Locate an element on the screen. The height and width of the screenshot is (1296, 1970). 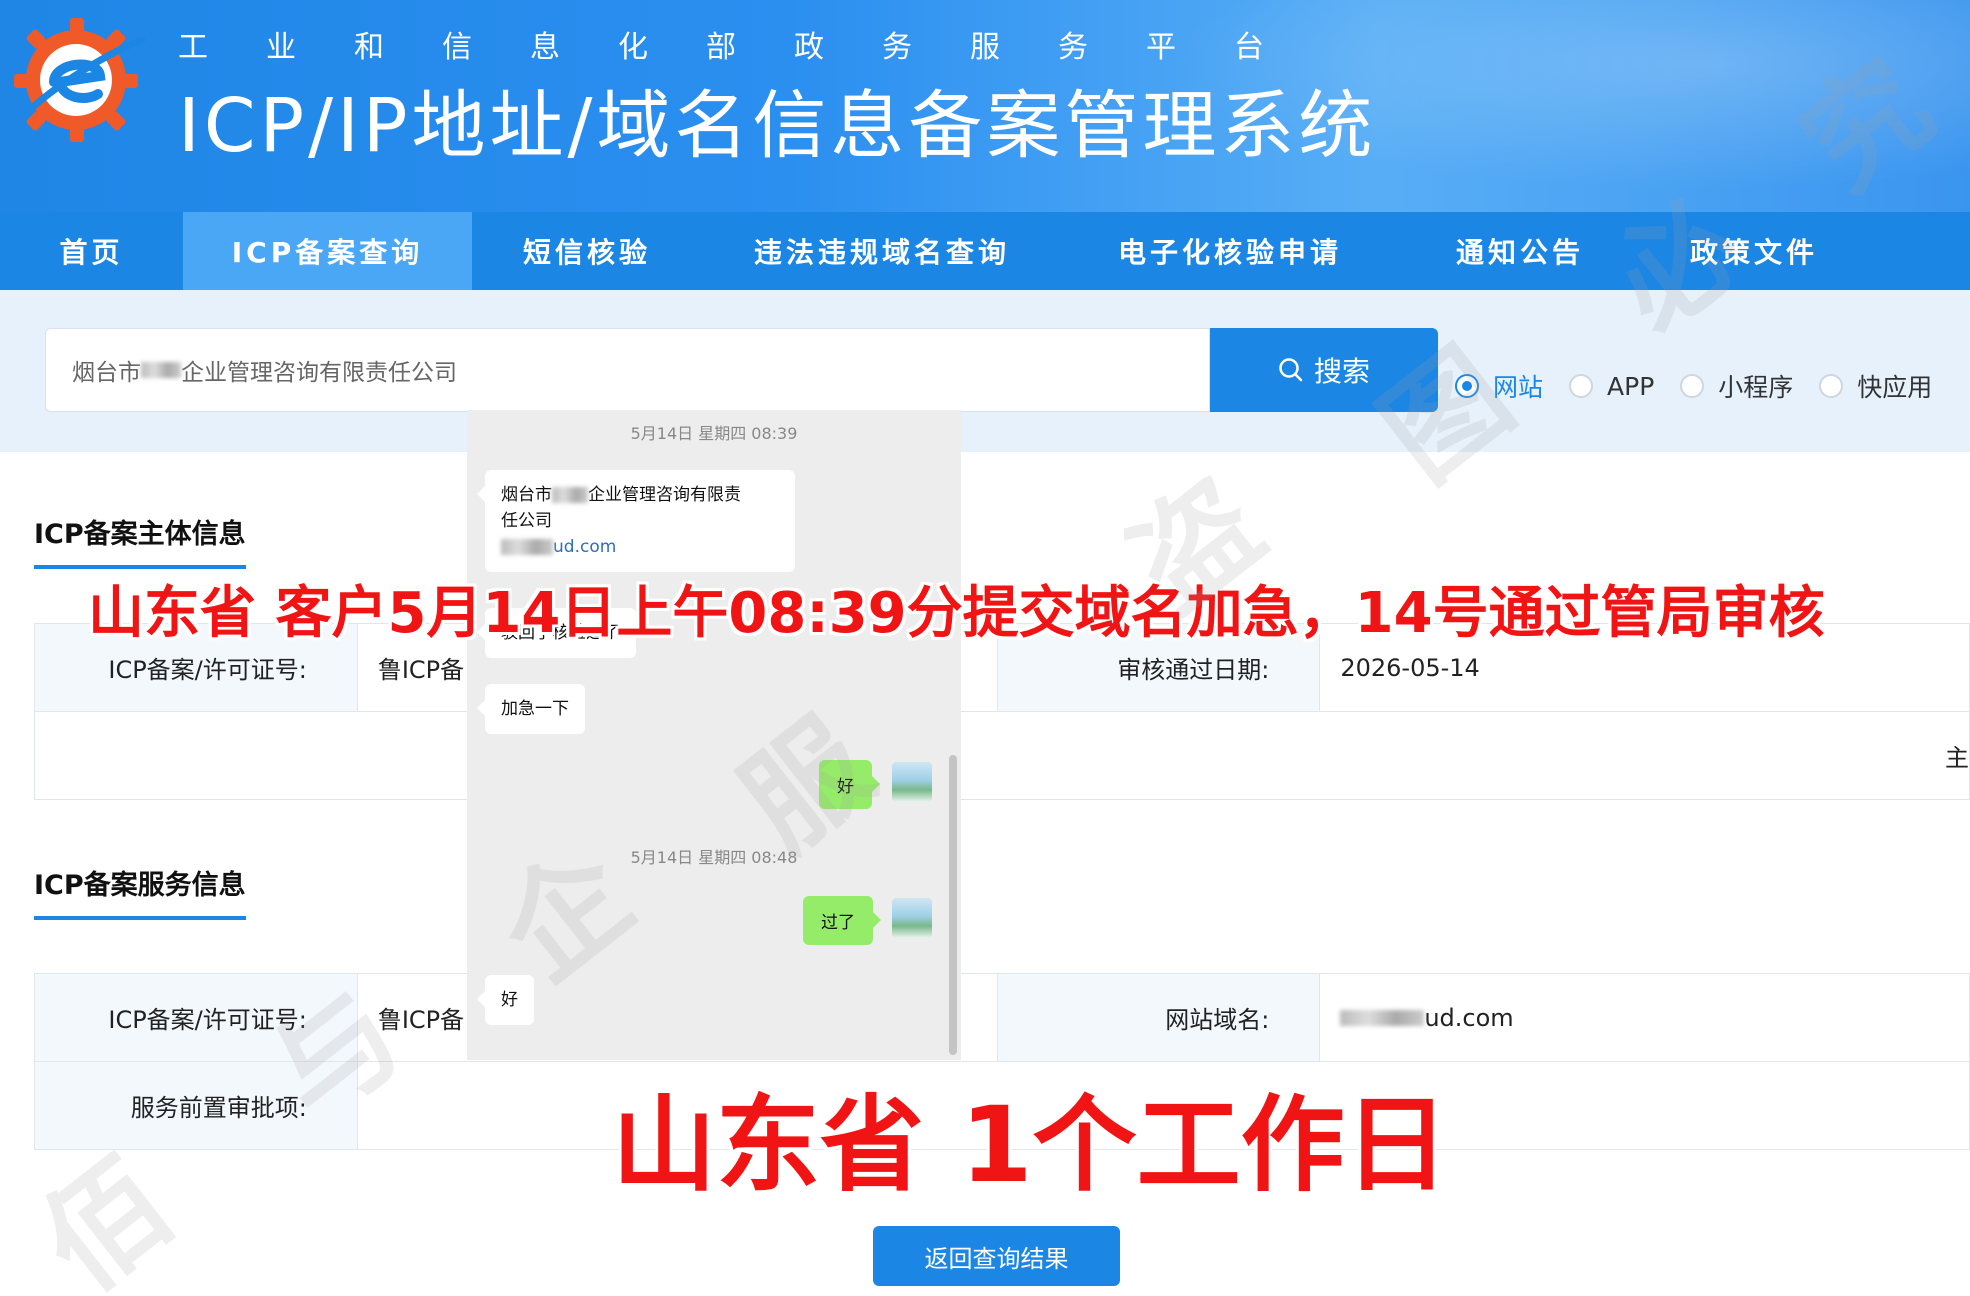
radio-website: 网站 is located at coordinates (1499, 386).